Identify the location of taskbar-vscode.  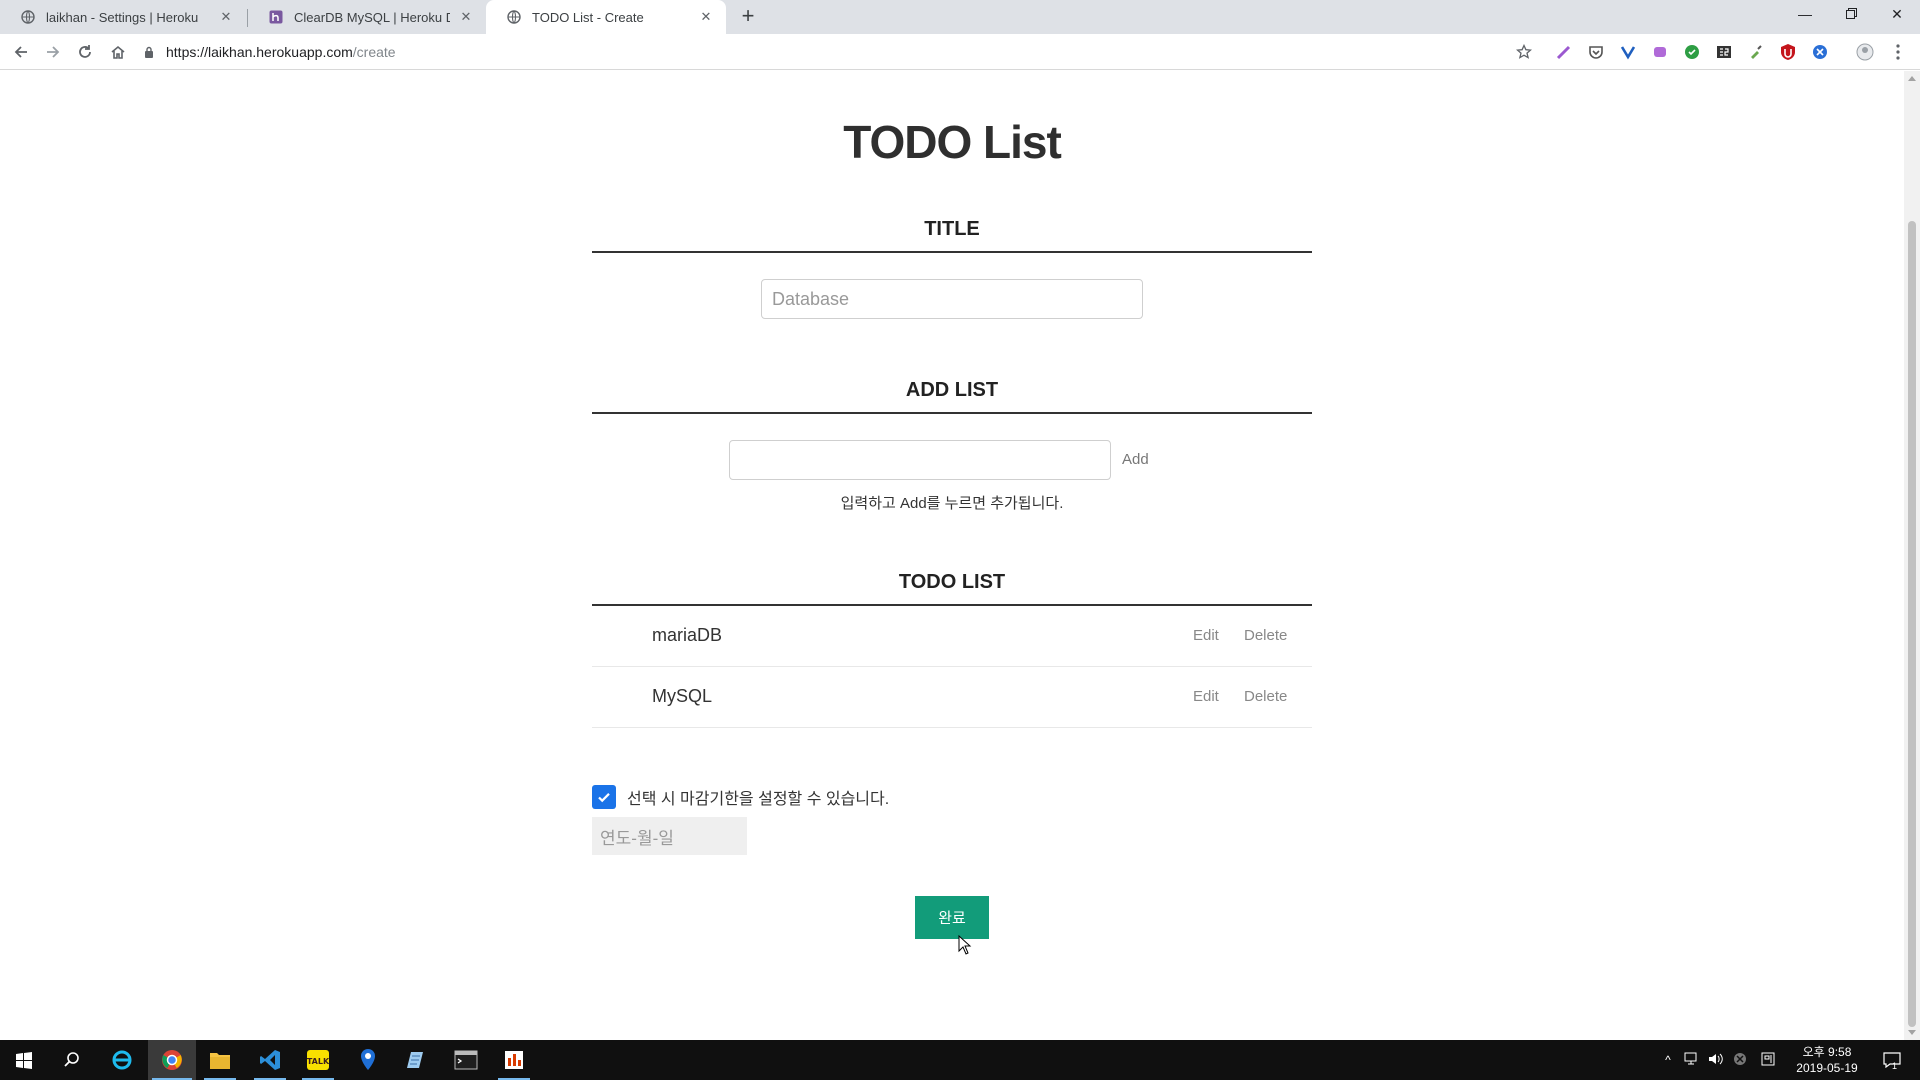
(270, 1060).